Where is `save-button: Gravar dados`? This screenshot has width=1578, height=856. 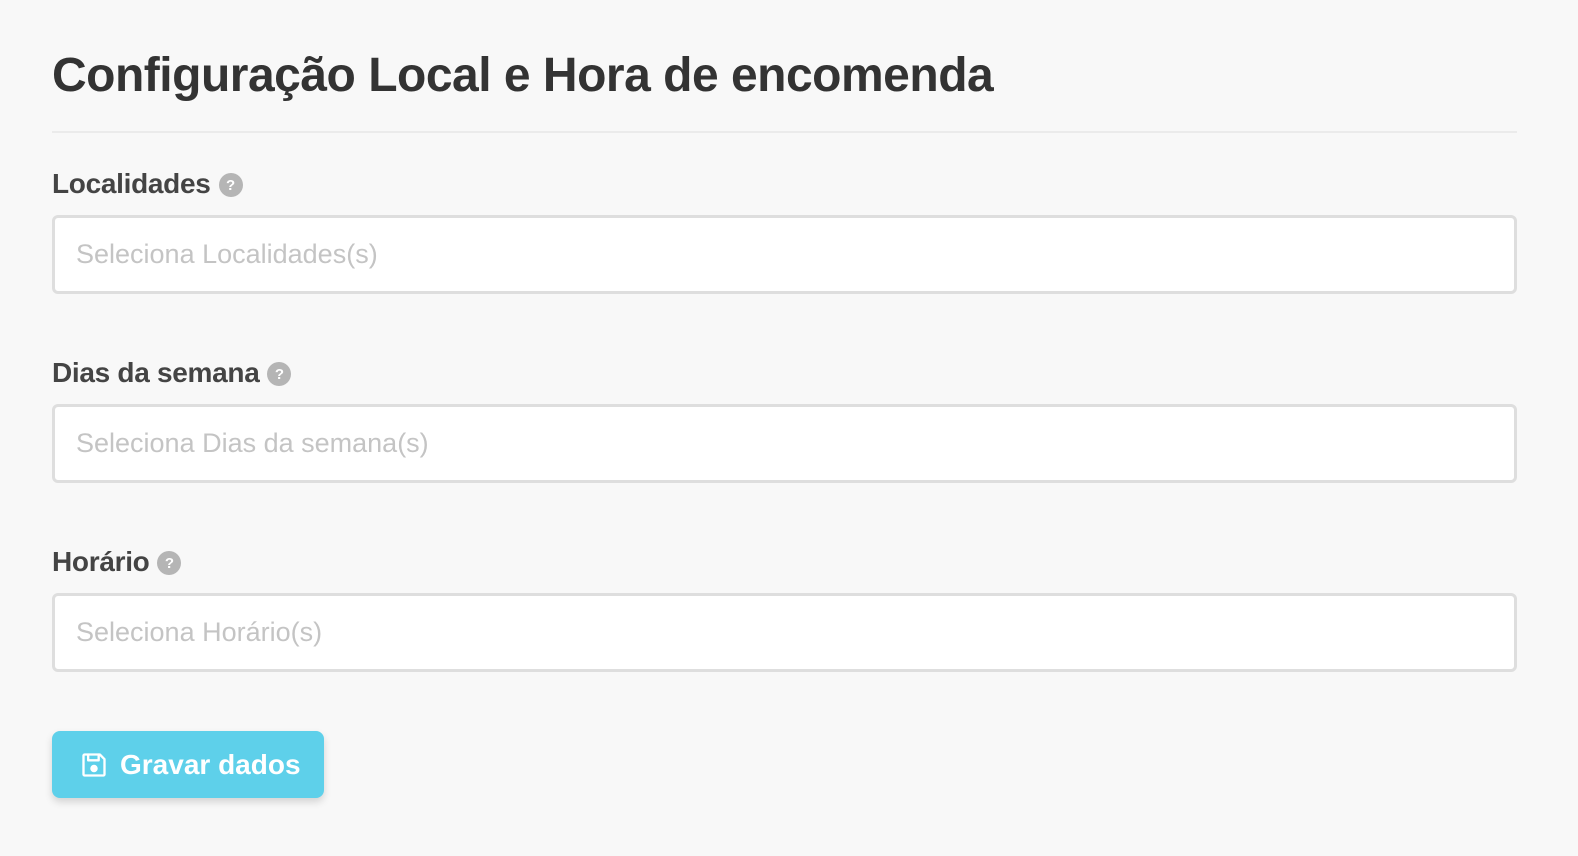
save-button: Gravar dados is located at coordinates (188, 764).